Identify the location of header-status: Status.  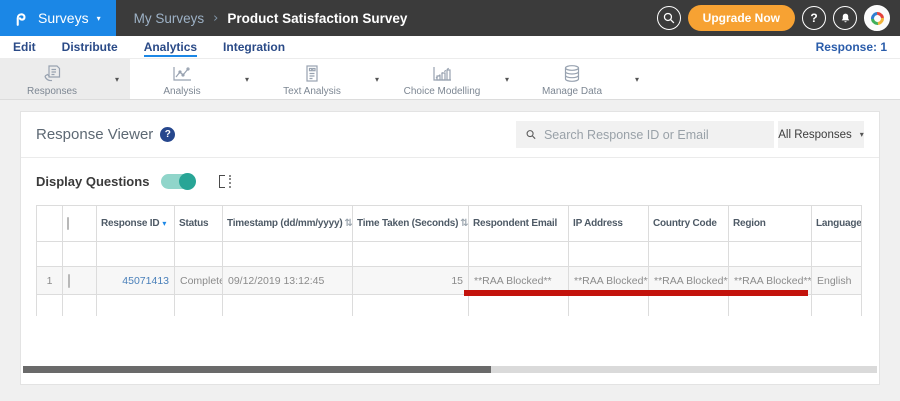
(198, 223).